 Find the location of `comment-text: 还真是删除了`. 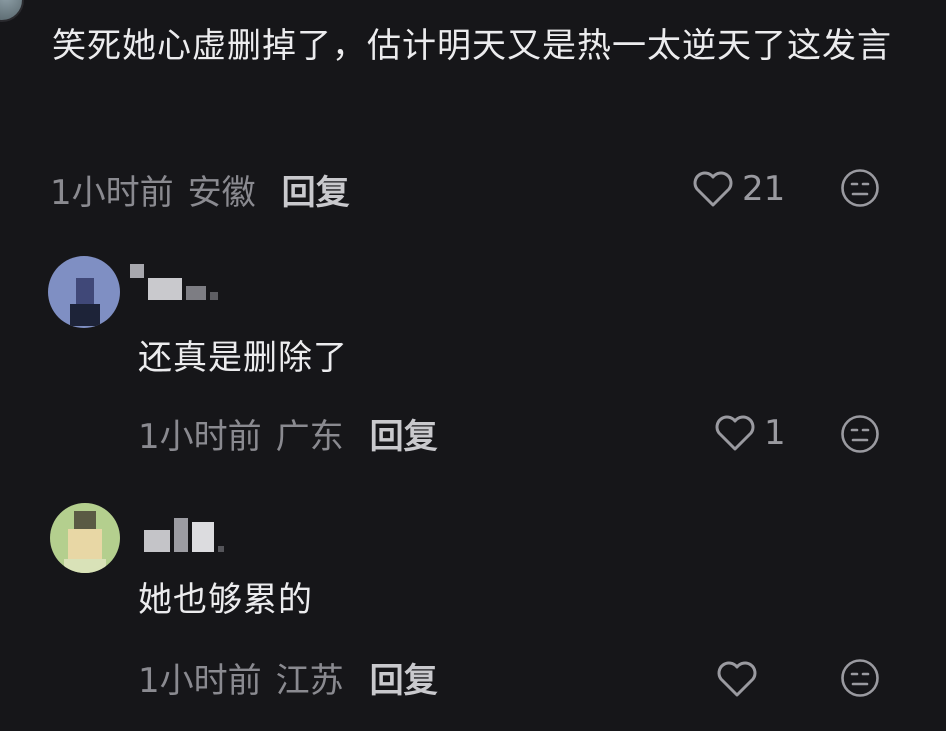

comment-text: 还真是删除了 is located at coordinates (243, 358).